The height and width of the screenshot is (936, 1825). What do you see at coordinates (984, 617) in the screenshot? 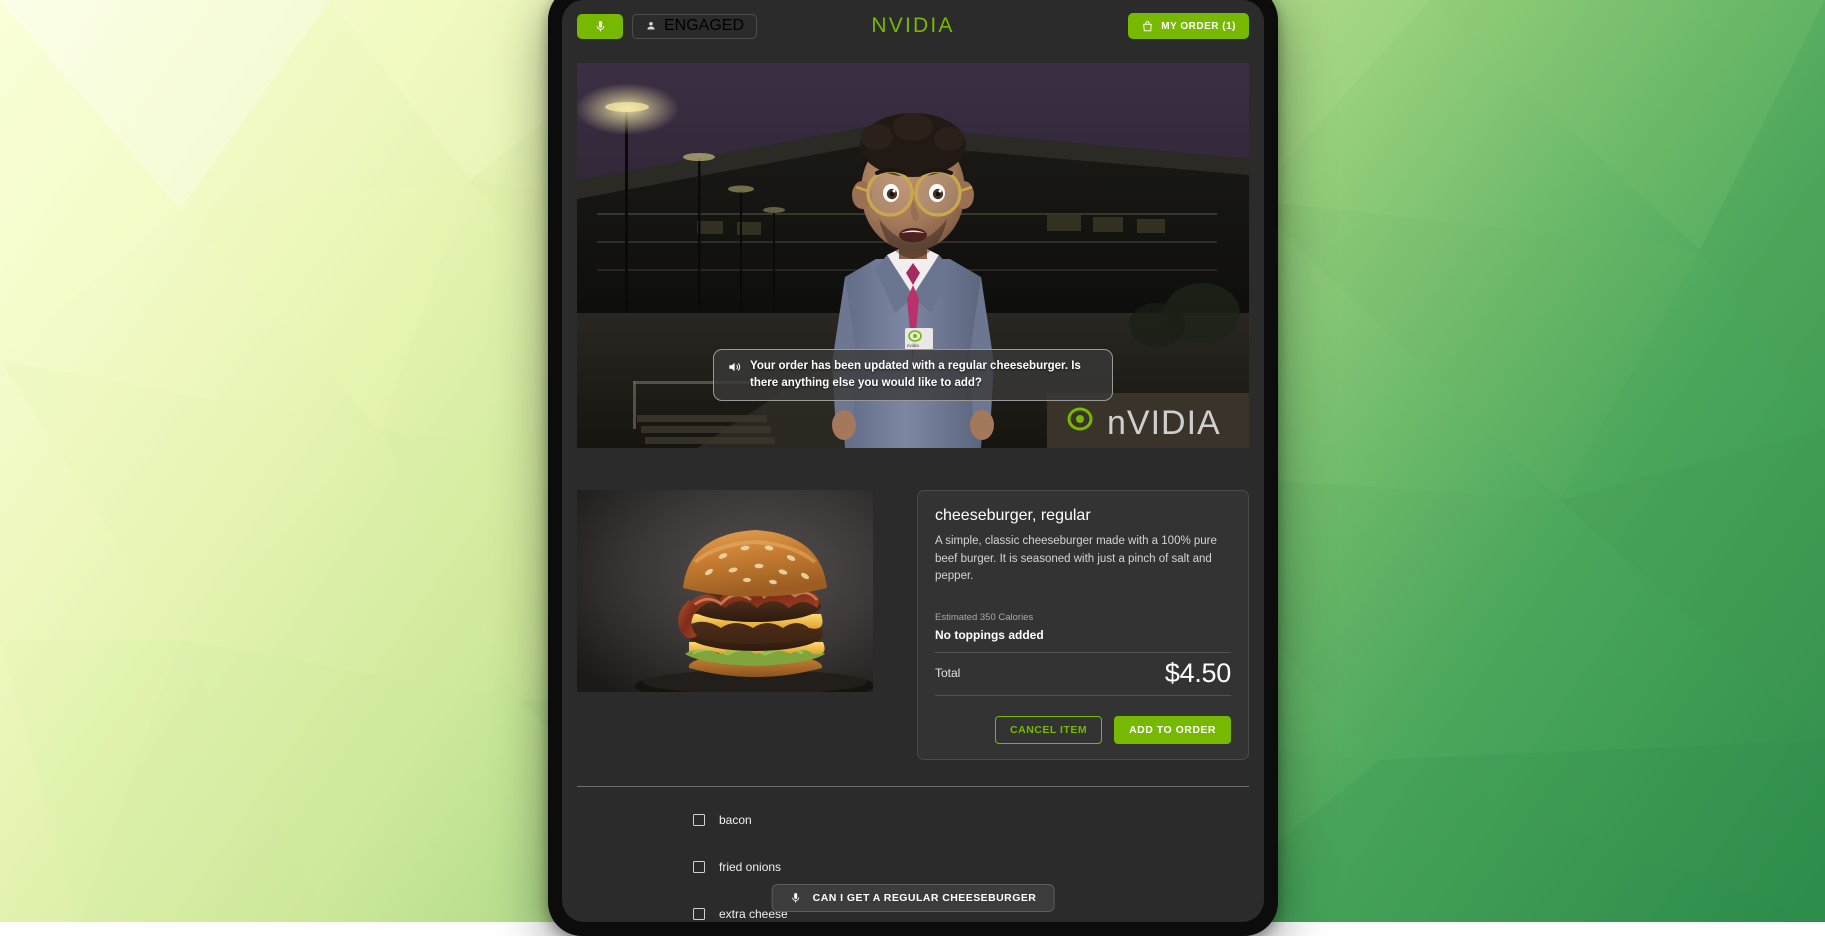
I see `calorie-estimate: Estimated 350 Calories` at bounding box center [984, 617].